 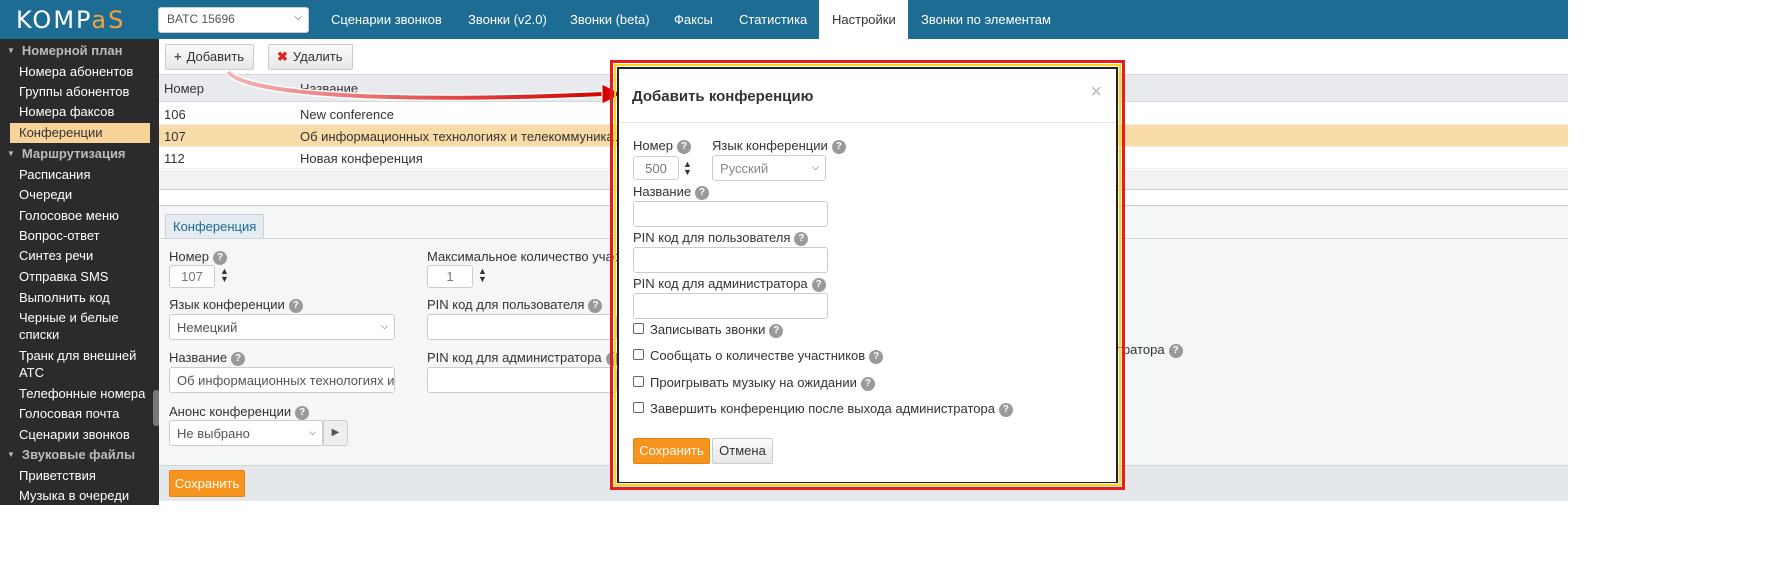 What do you see at coordinates (224, 275) in the screenshot?
I see `number-spinner: ▲ ▼` at bounding box center [224, 275].